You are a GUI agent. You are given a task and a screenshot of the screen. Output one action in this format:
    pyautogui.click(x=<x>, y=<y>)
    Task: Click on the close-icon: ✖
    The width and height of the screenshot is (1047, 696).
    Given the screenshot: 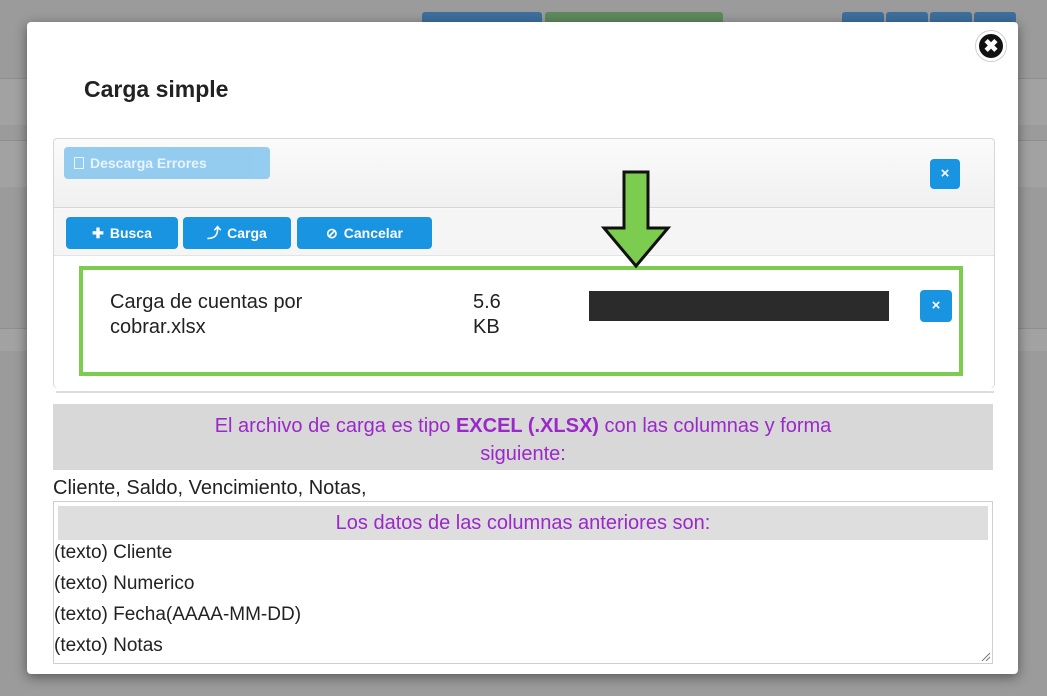 What is the action you would take?
    pyautogui.click(x=991, y=46)
    